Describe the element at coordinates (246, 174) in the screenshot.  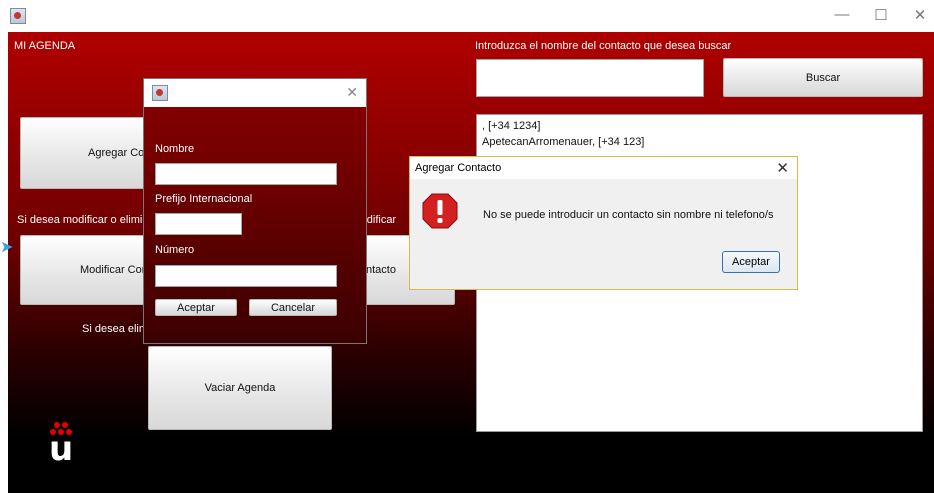
I see `nombre-input` at that location.